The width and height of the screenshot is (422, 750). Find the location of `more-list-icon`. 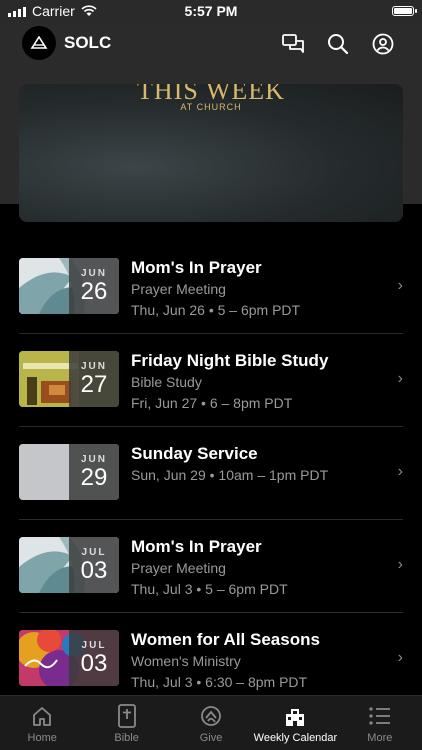

more-list-icon is located at coordinates (380, 716).